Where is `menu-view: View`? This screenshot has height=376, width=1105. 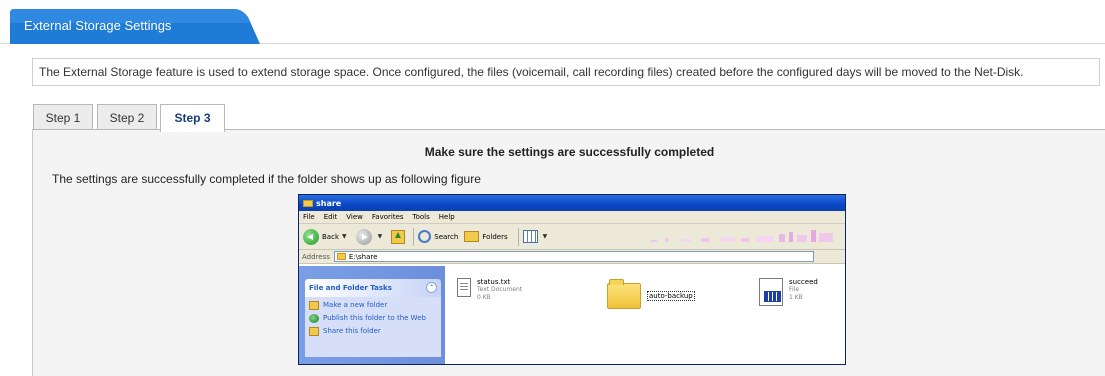 menu-view: View is located at coordinates (354, 217).